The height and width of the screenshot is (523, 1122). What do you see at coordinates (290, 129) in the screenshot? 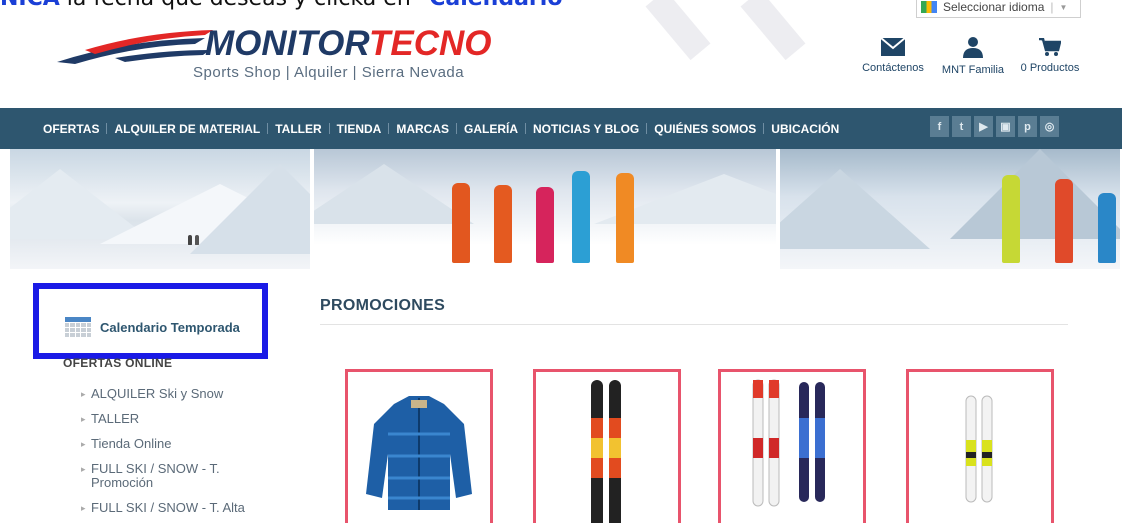
I see `nav-item-taller: TALLER` at bounding box center [290, 129].